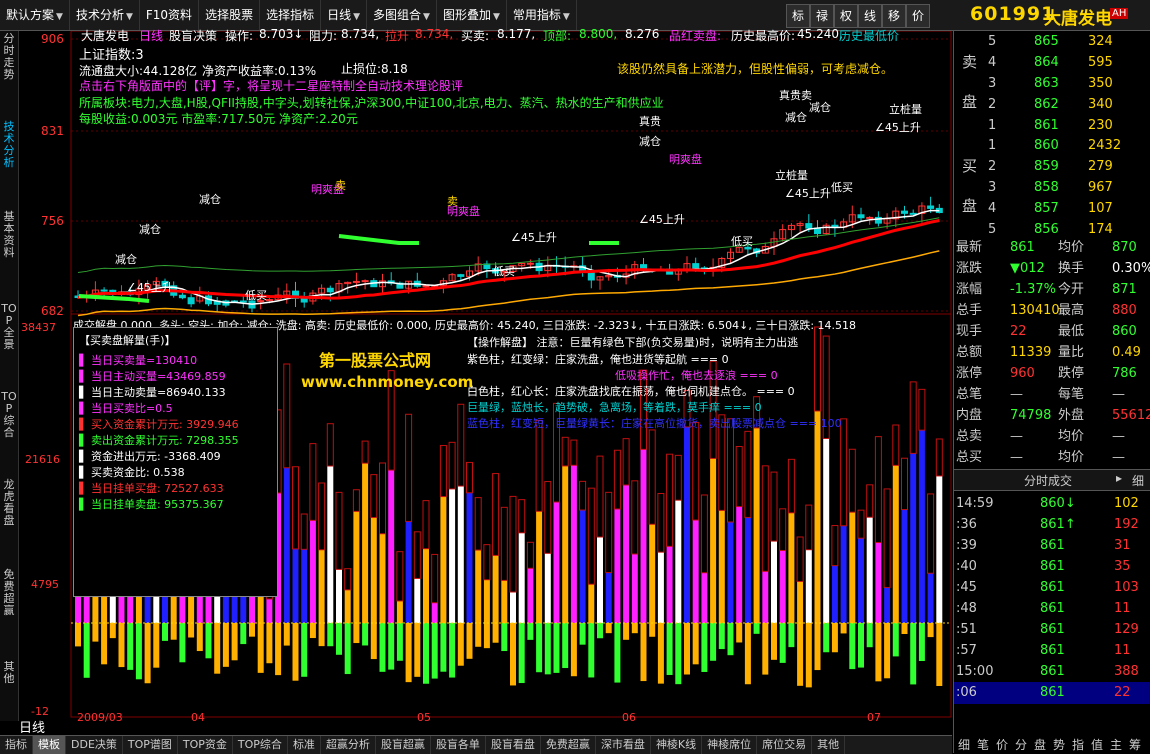 The image size is (1150, 754). Describe the element at coordinates (1059, 744) in the screenshot. I see `right-bottom-tab-5: 势` at that location.